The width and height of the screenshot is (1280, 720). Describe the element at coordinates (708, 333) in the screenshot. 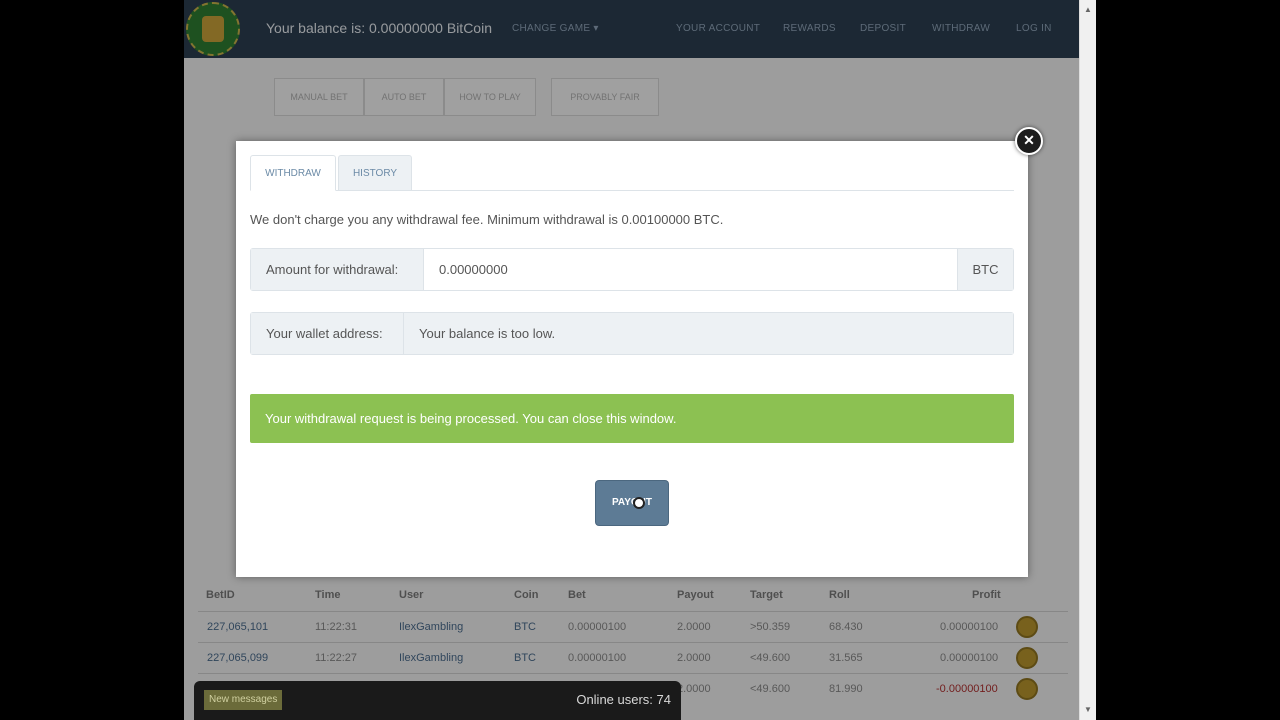

I see `wallet-address-field` at that location.